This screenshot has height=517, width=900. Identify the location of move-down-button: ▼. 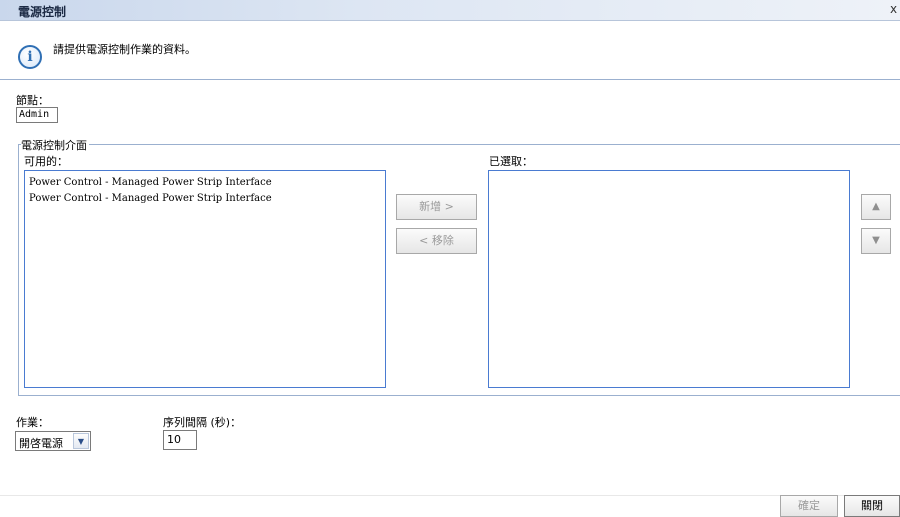
(876, 241).